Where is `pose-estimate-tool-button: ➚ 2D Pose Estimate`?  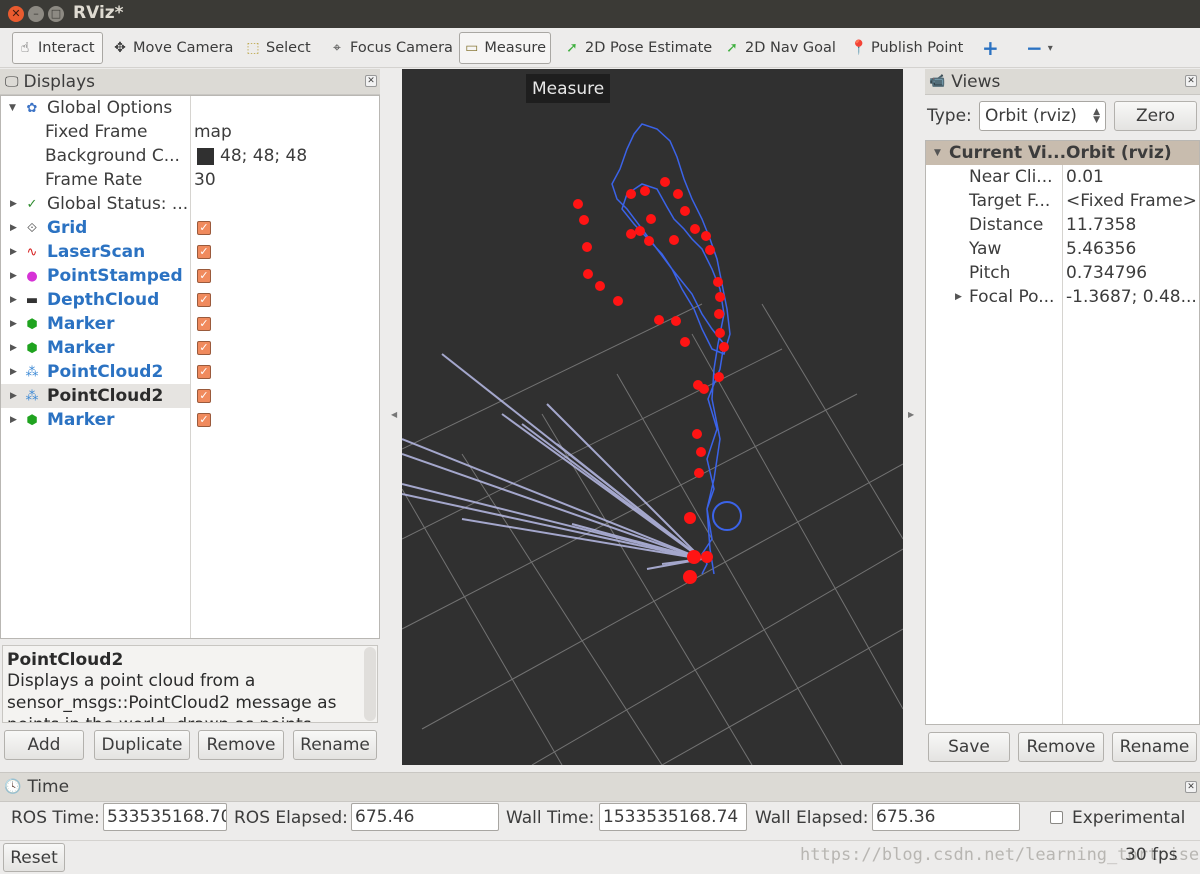
pose-estimate-tool-button: ➚ 2D Pose Estimate is located at coordinates (638, 48).